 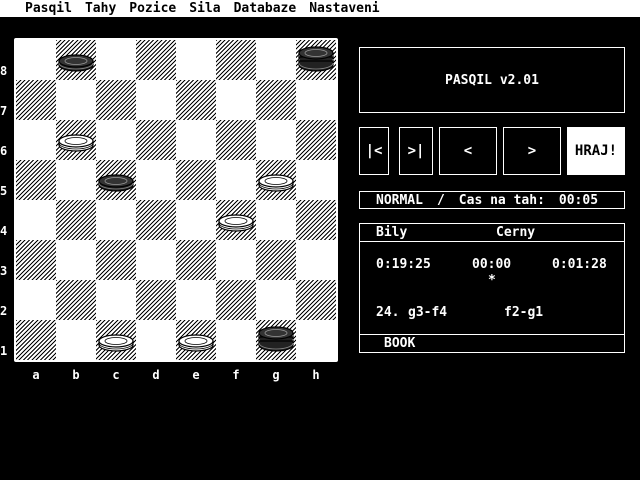 I want to click on go-to-start-button: |<, so click(x=374, y=151).